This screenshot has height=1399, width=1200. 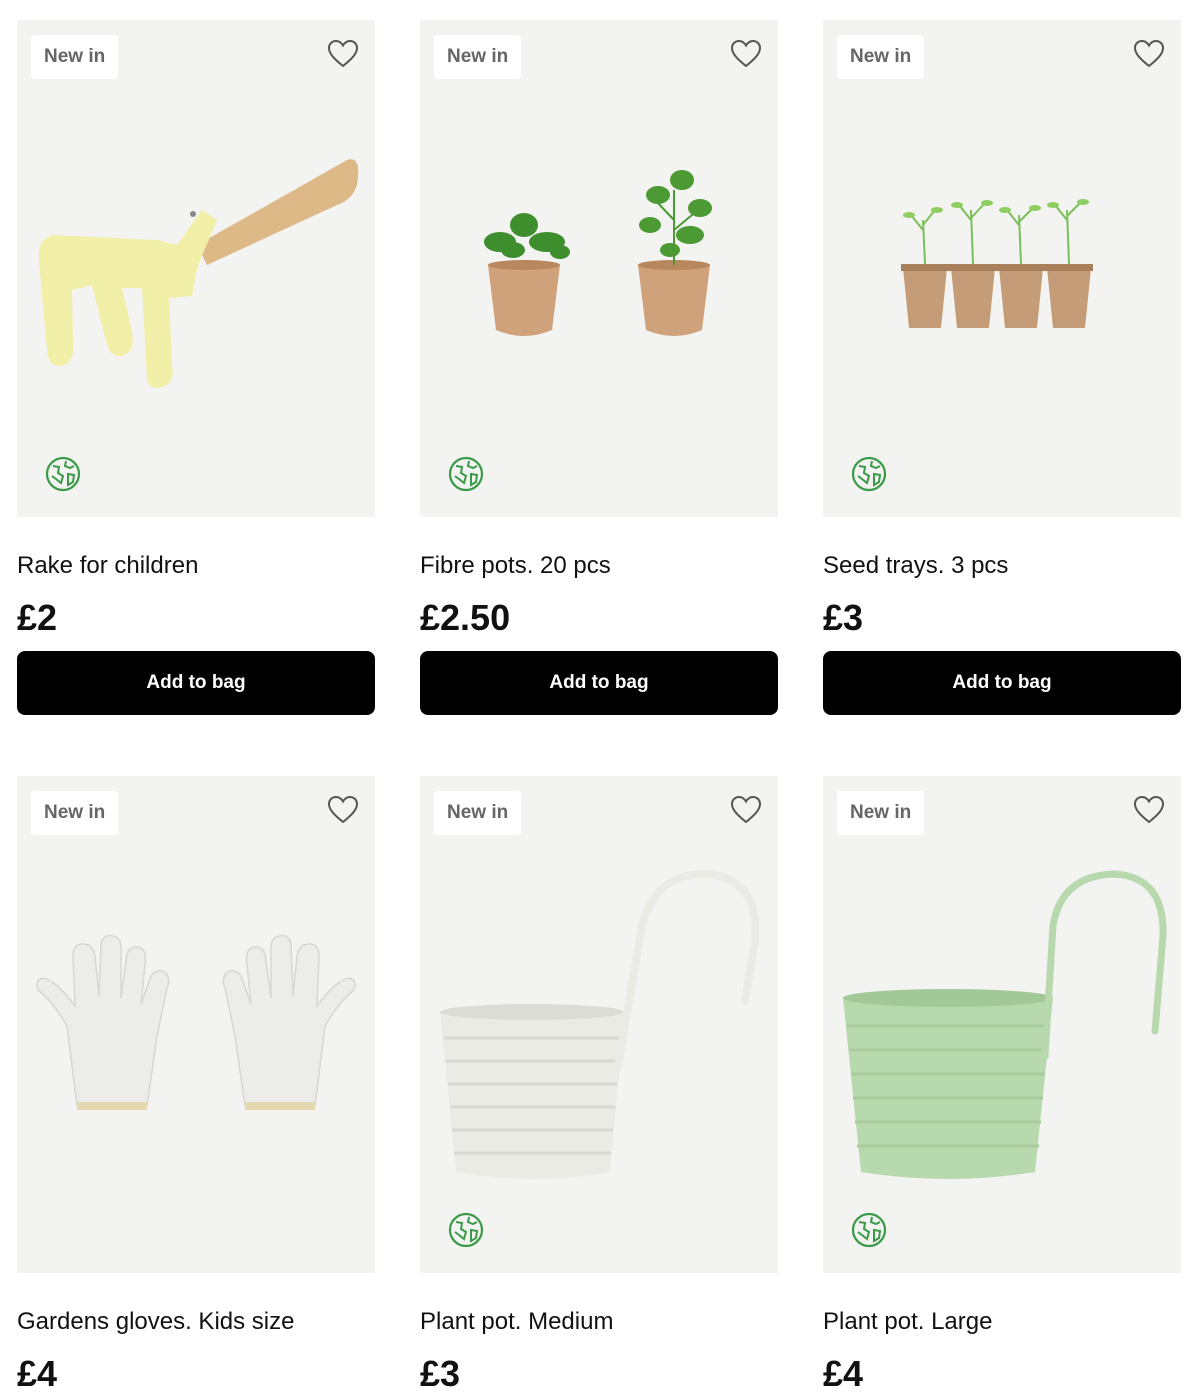 What do you see at coordinates (37, 617) in the screenshot?
I see `product-price: £2` at bounding box center [37, 617].